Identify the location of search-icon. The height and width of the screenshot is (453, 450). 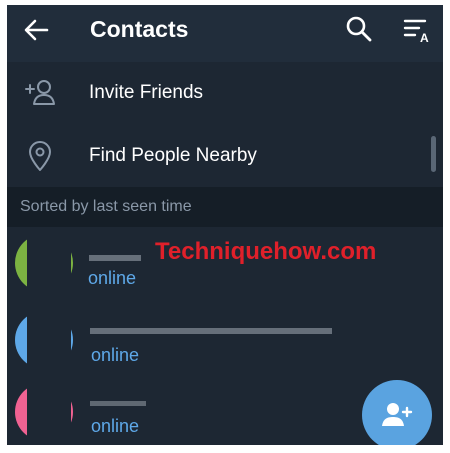
(359, 29).